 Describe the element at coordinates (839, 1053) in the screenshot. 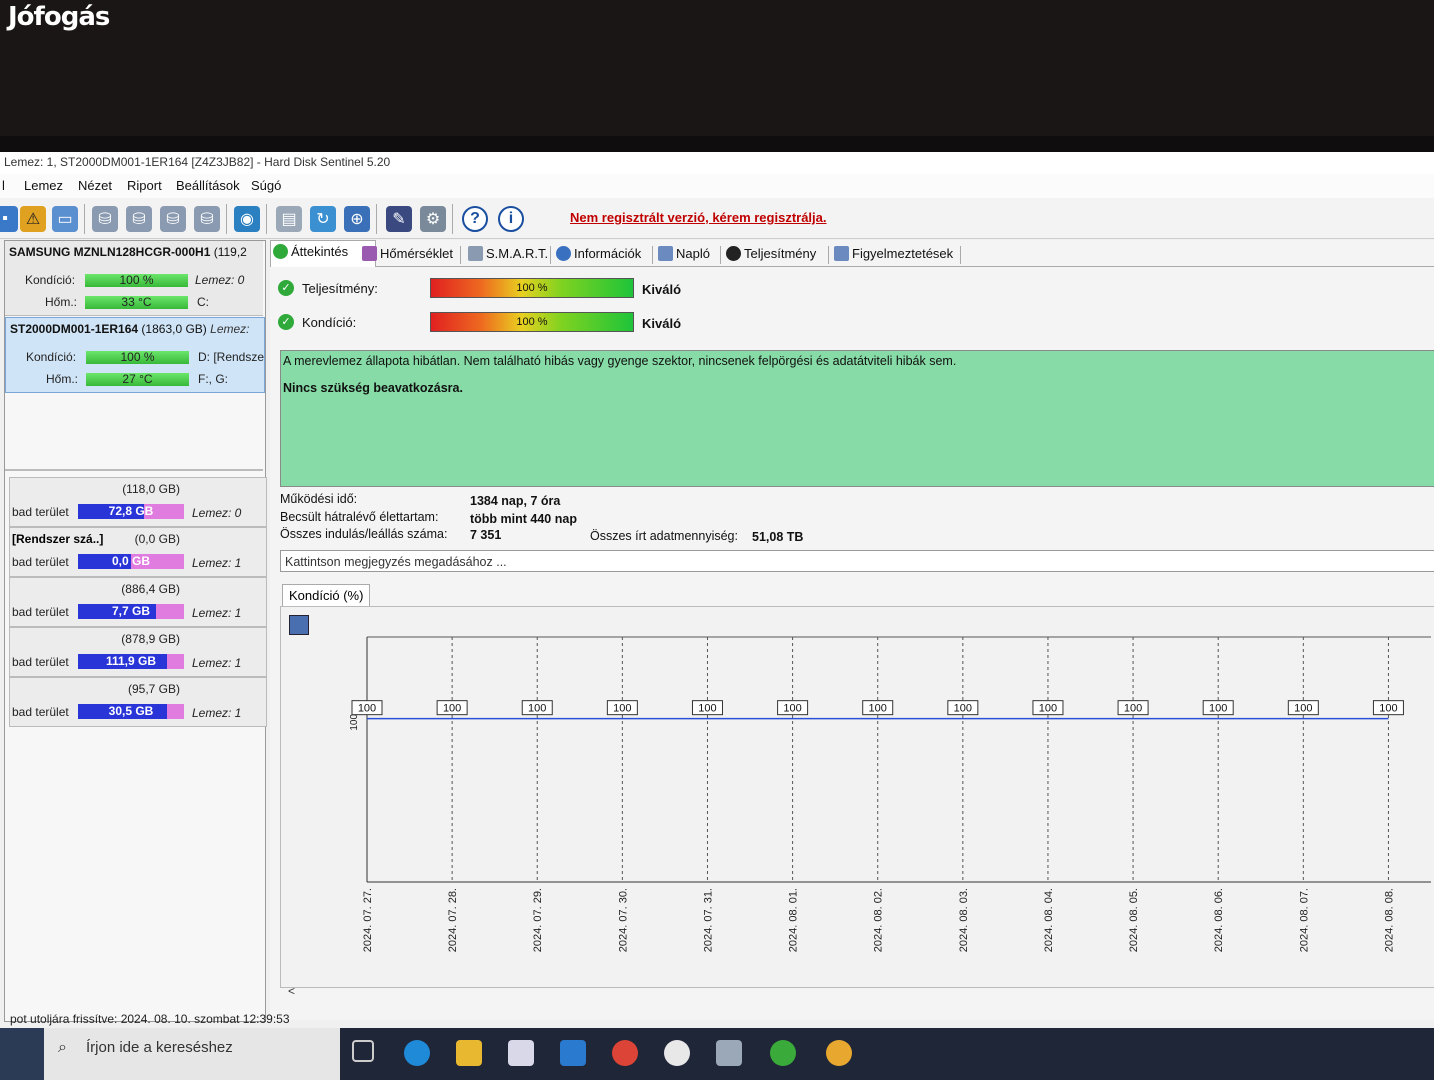

I see `app-icon` at that location.